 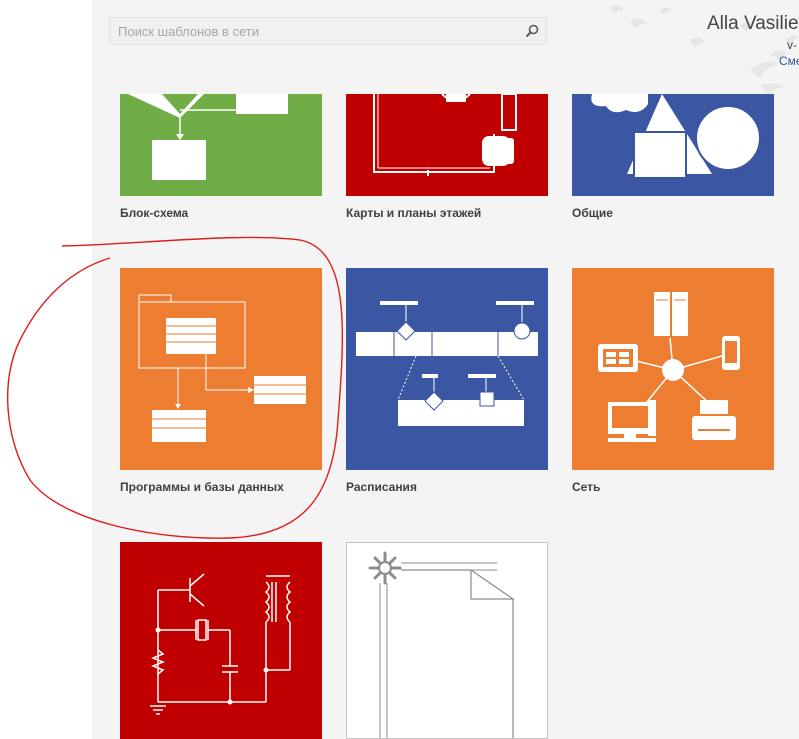 What do you see at coordinates (154, 213) in the screenshot?
I see `template-label: Блок-схема` at bounding box center [154, 213].